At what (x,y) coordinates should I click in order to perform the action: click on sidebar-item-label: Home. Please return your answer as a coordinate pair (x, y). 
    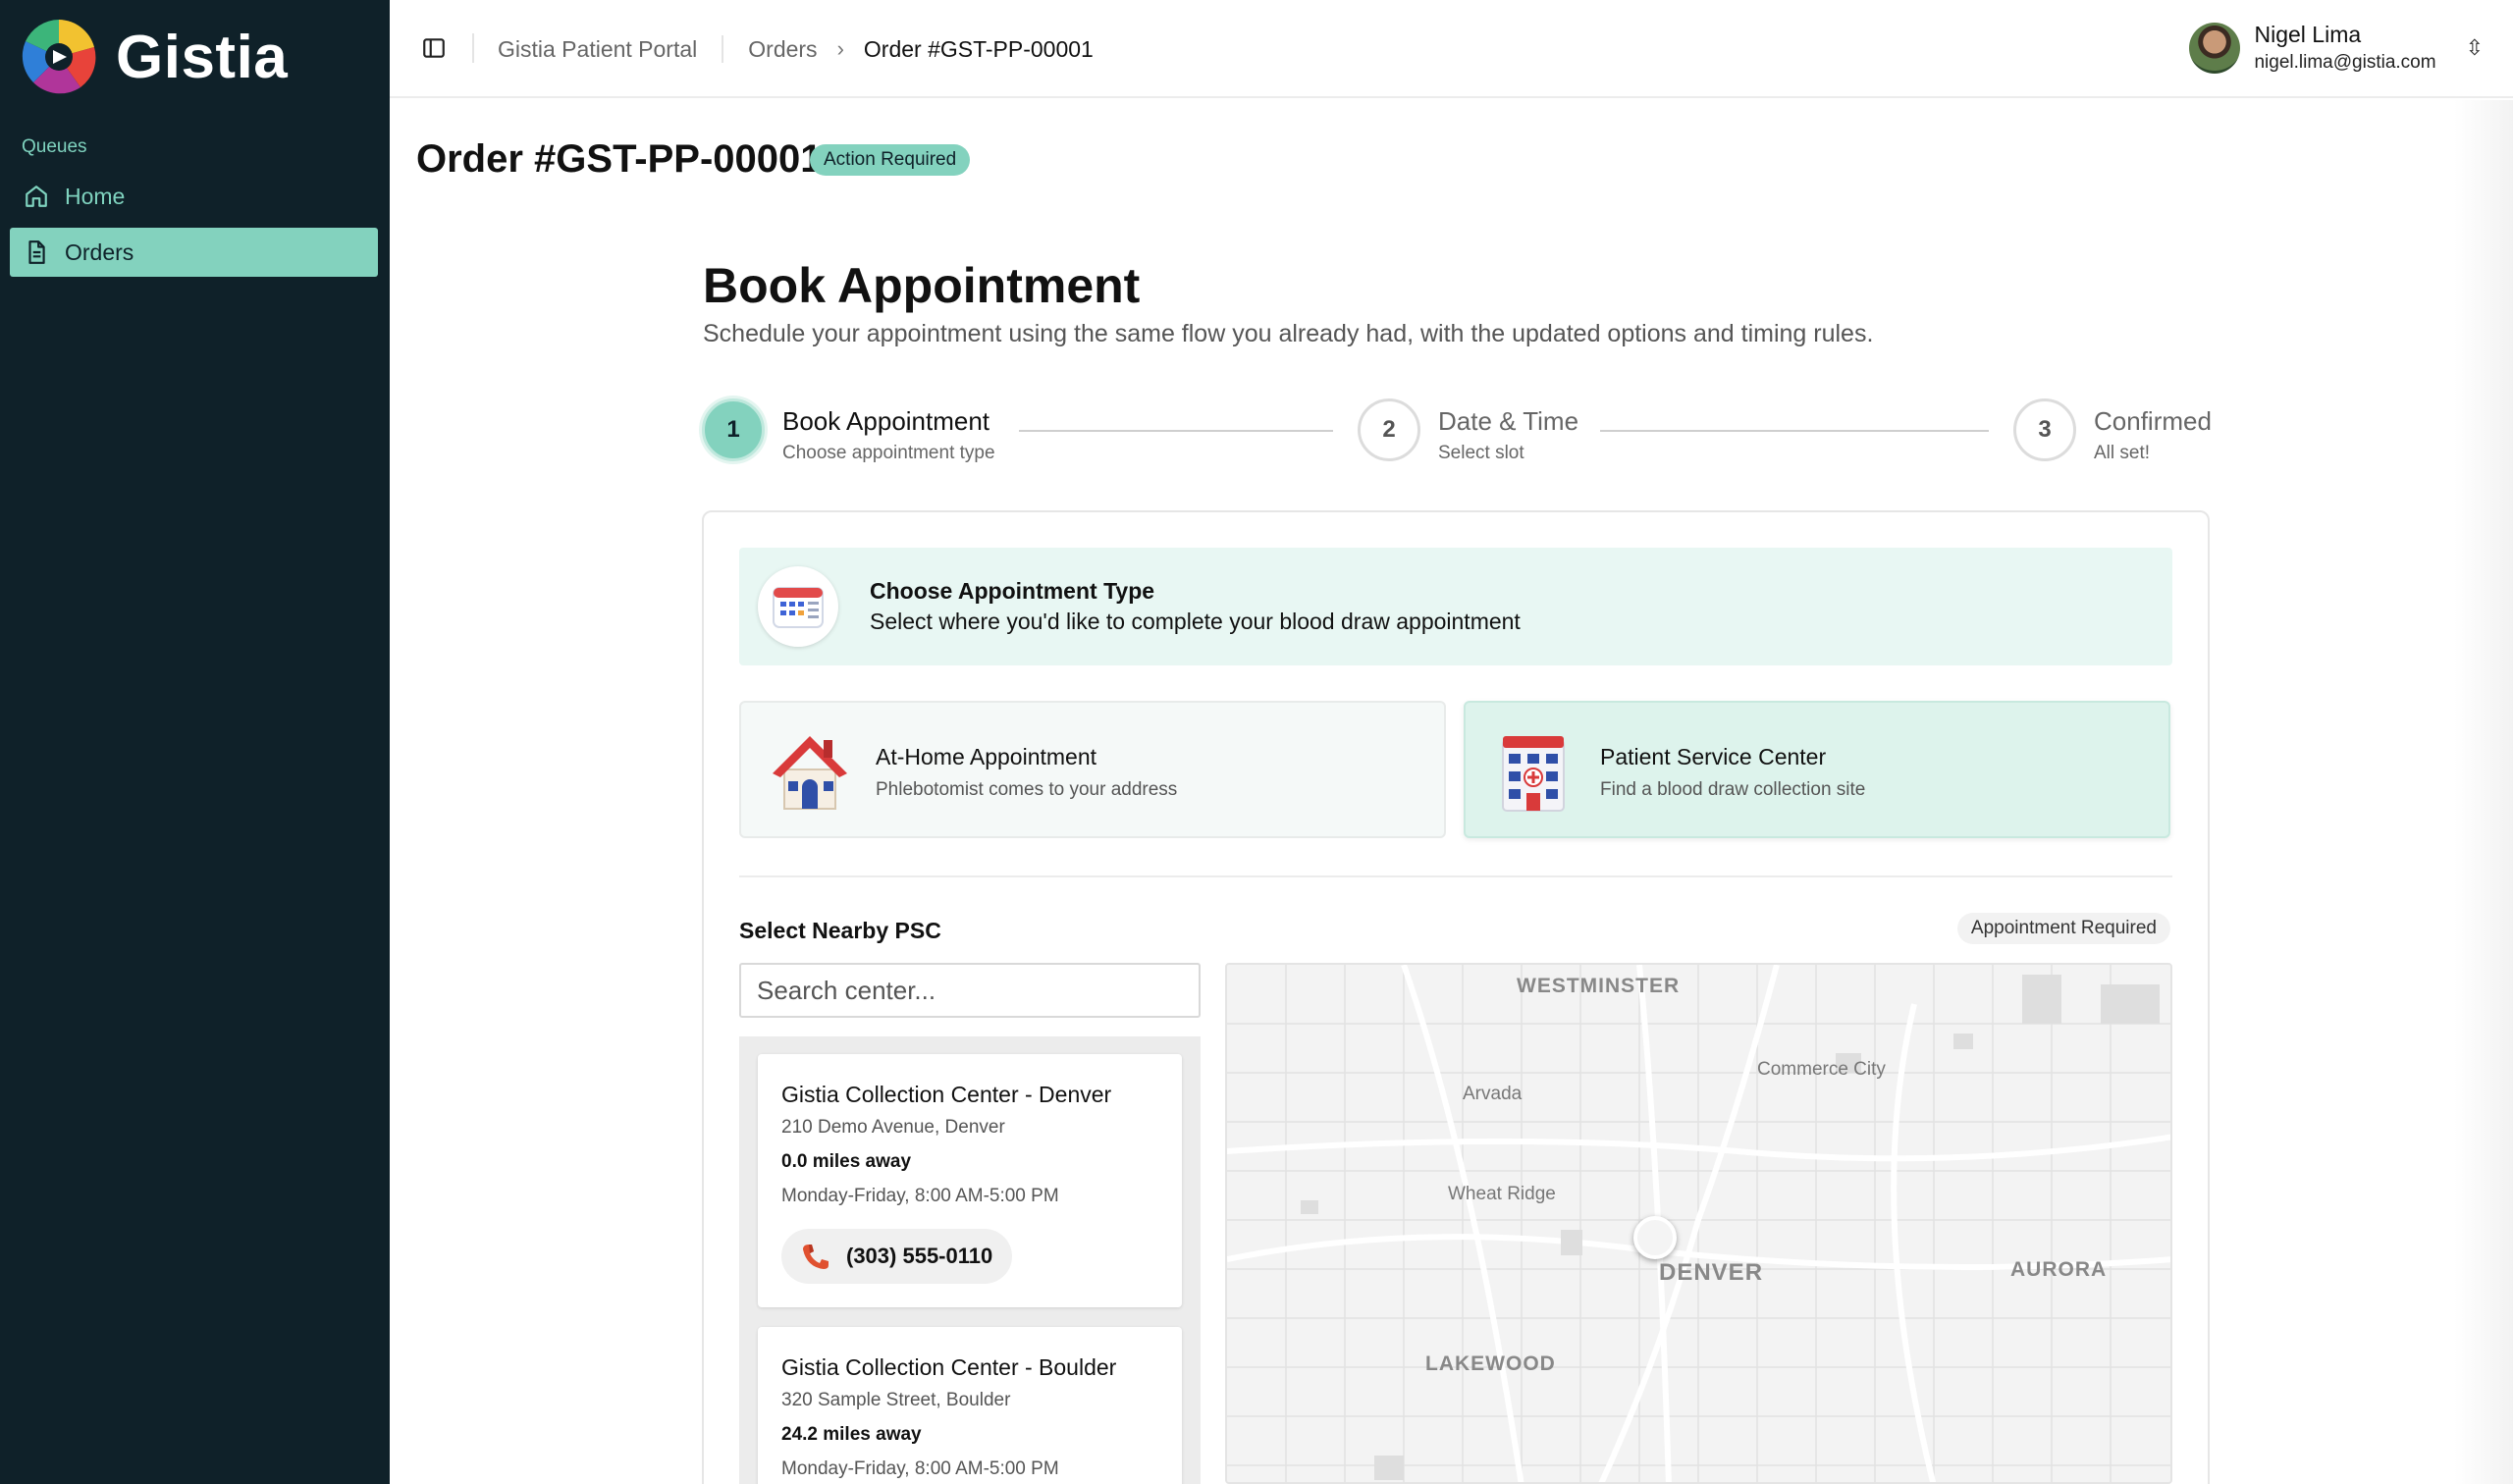
    Looking at the image, I should click on (96, 196).